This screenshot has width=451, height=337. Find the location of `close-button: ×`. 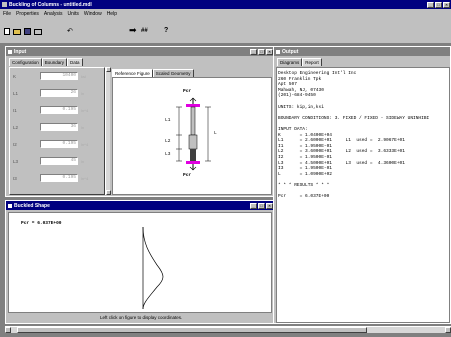

close-button: × is located at coordinates (446, 4).